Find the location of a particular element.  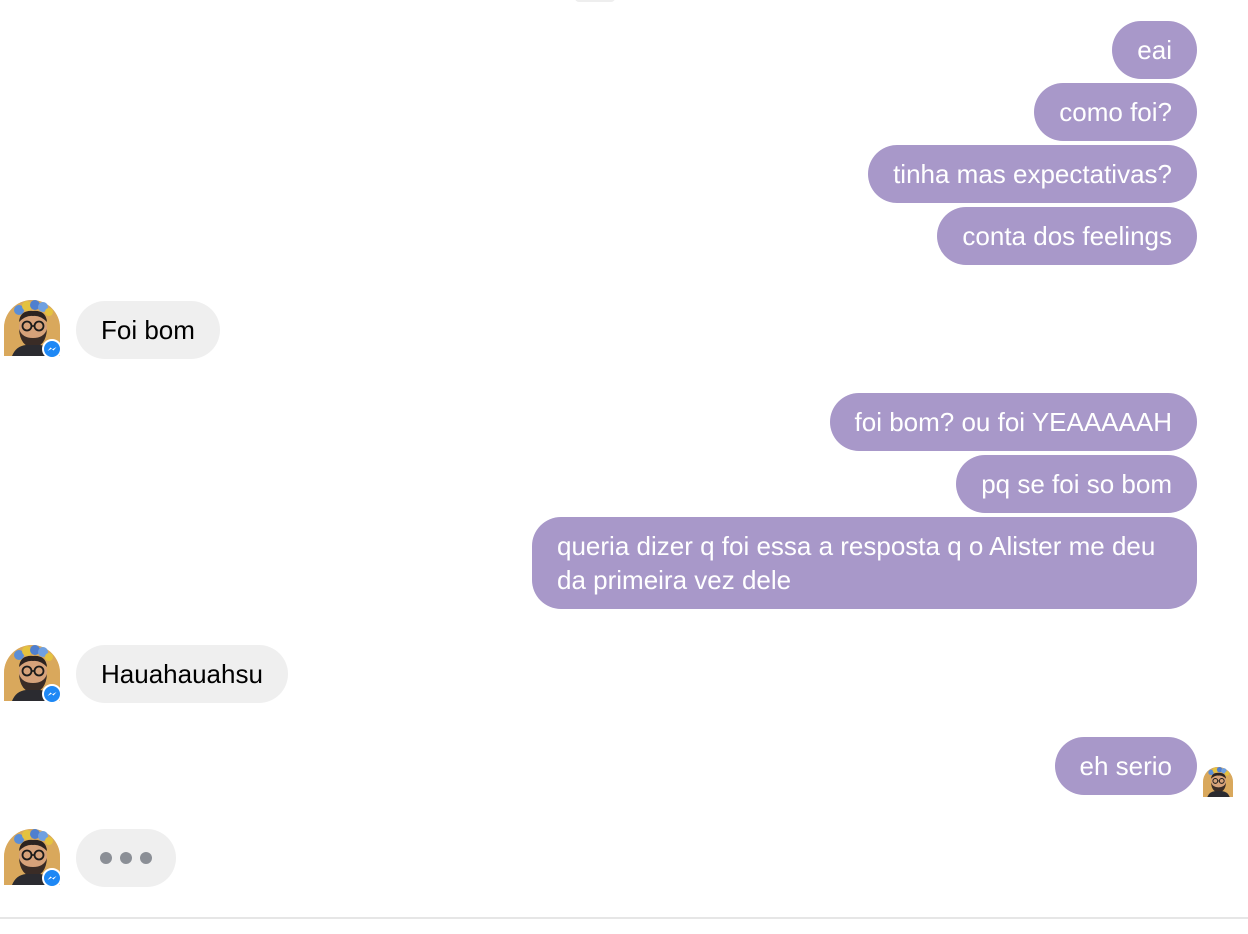

outgoing-message: eai is located at coordinates (1154, 50).